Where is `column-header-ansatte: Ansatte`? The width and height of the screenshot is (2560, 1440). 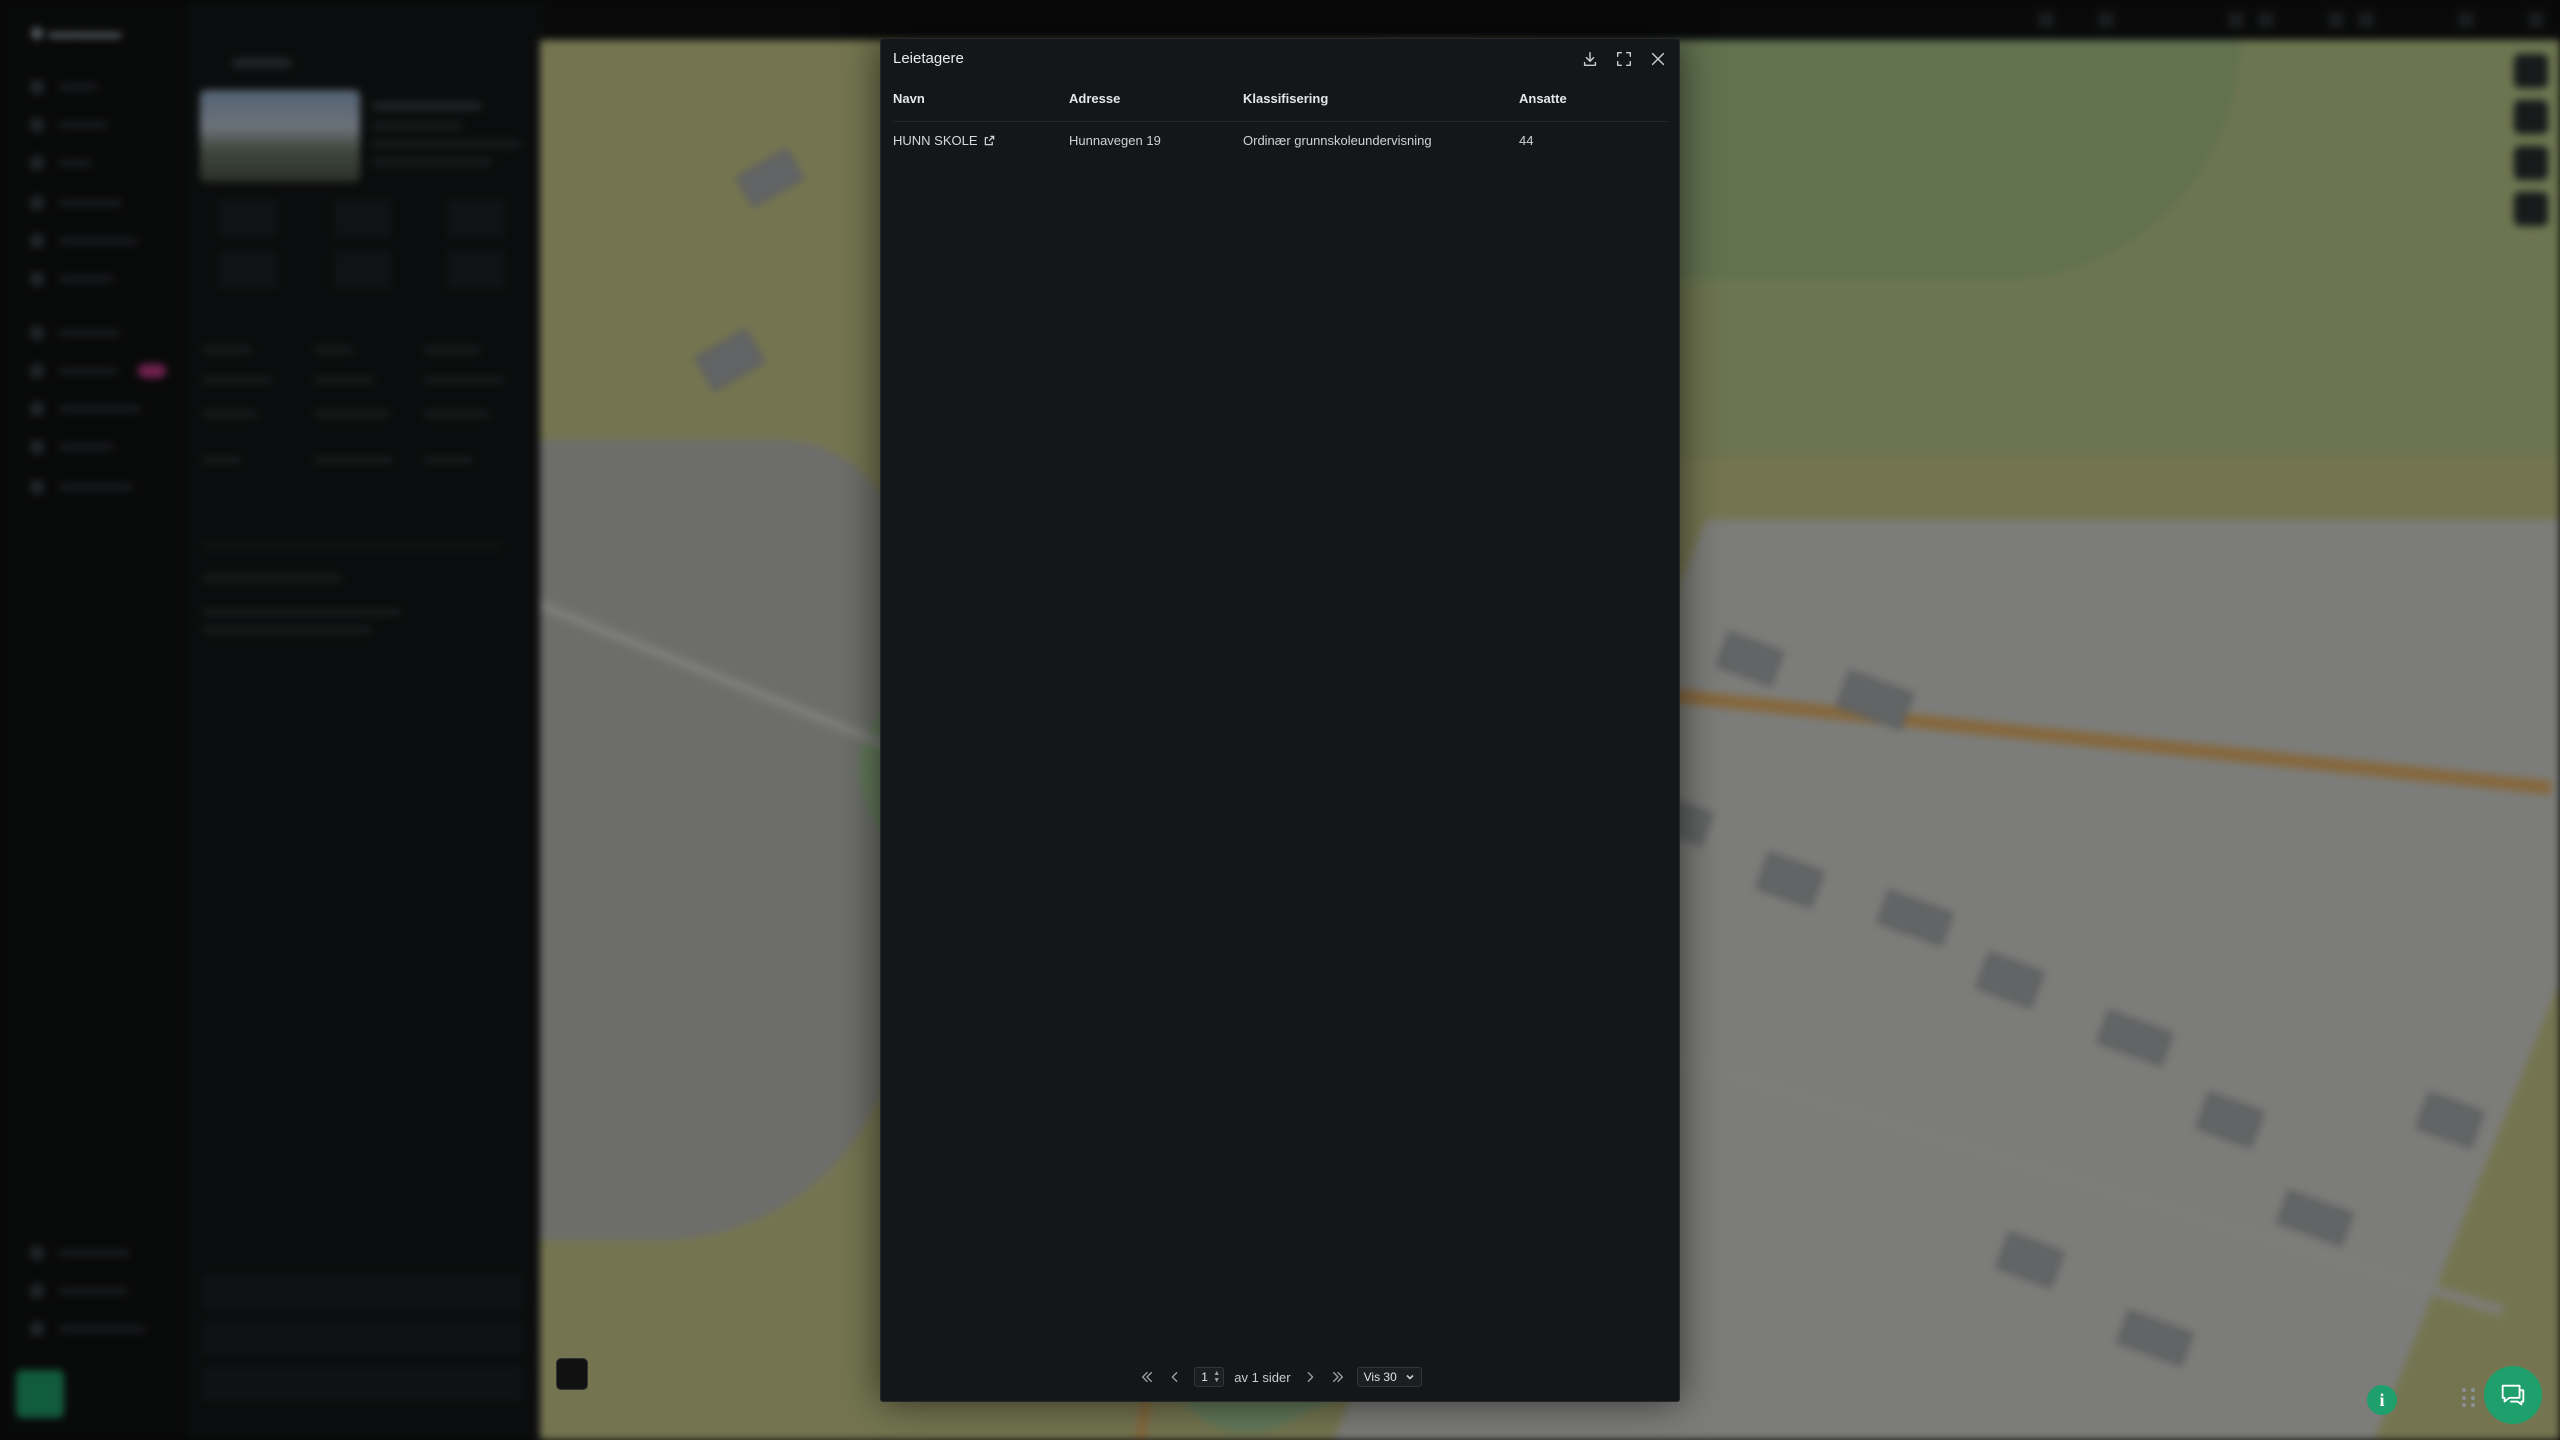
column-header-ansatte: Ansatte is located at coordinates (1594, 106).